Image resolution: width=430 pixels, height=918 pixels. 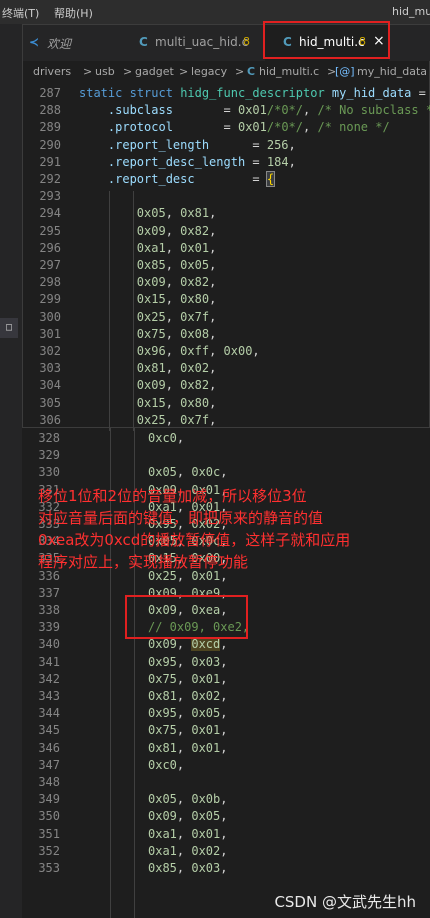 What do you see at coordinates (226, 265) in the screenshot?
I see `code-line: 297 0x85, 0x05,` at bounding box center [226, 265].